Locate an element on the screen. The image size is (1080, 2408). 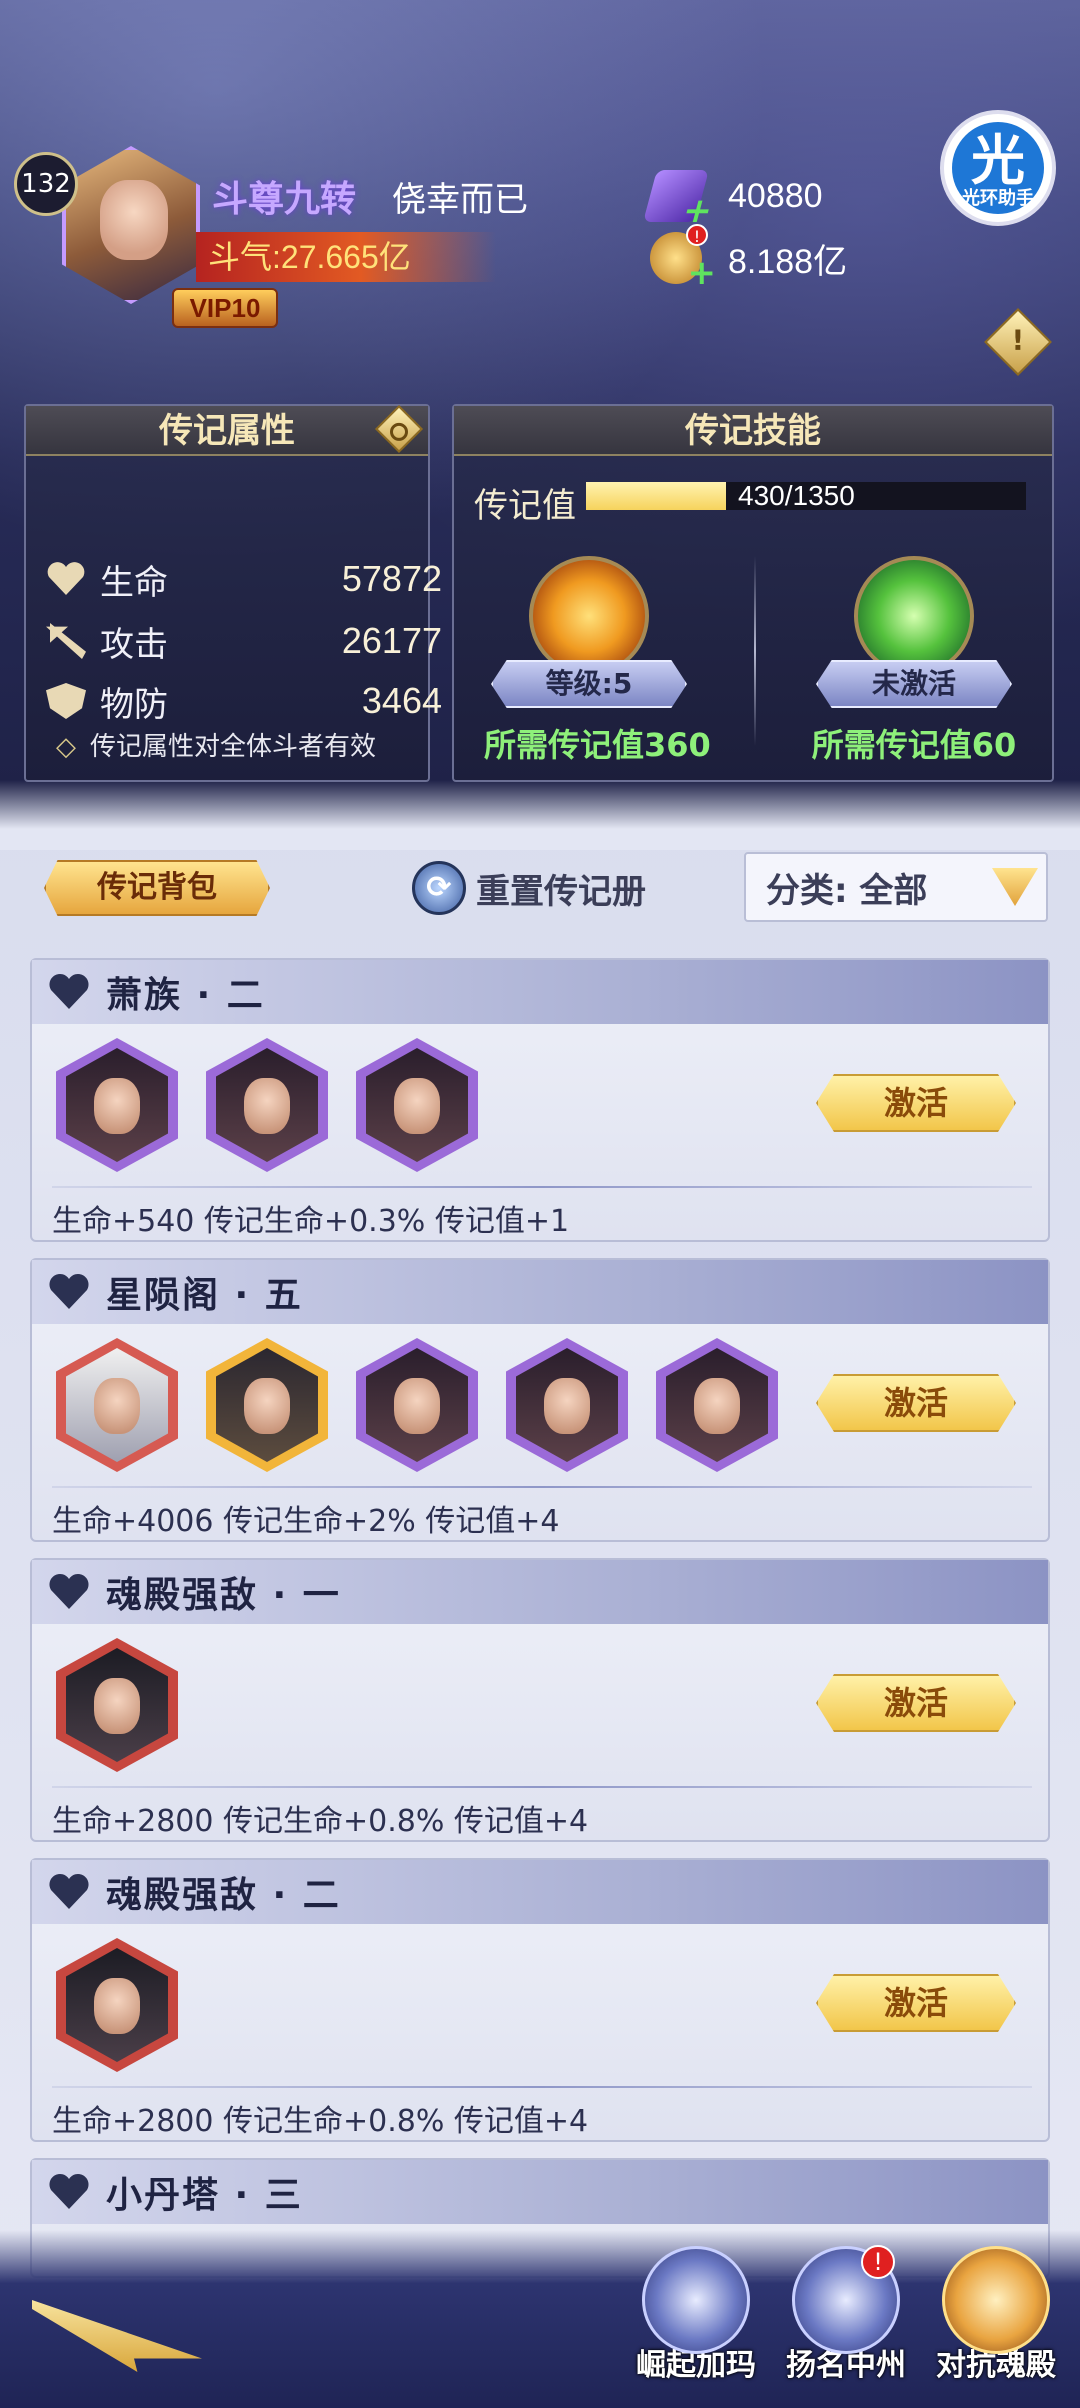
card-header: 萧族 · 二 is located at coordinates (540, 992).